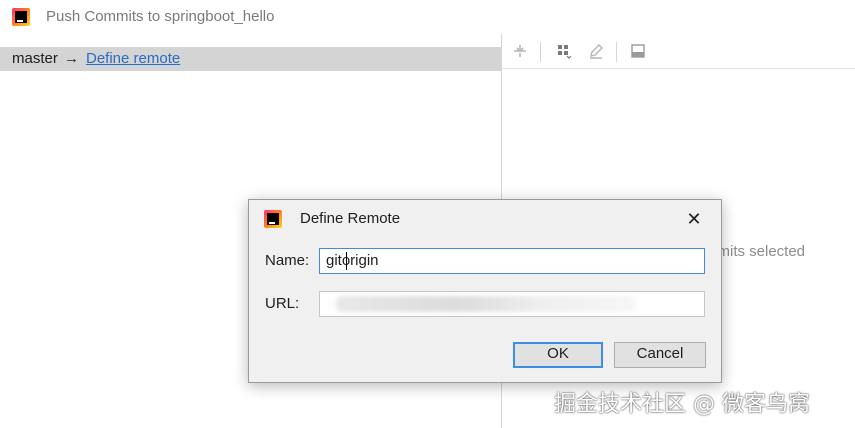 This screenshot has height=428, width=855. Describe the element at coordinates (486, 304) in the screenshot. I see `redacted-url-blur` at that location.